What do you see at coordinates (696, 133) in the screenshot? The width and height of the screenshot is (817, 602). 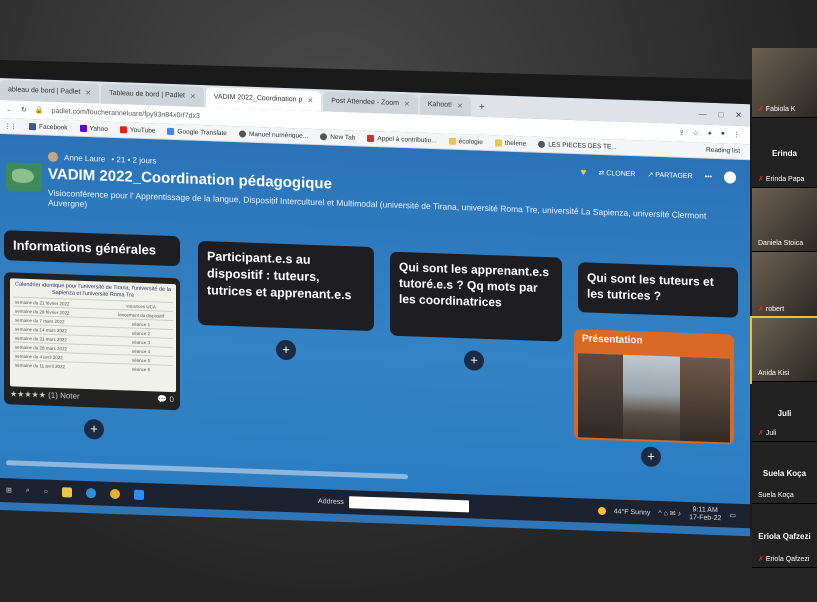 I see `star-icon: ☆` at bounding box center [696, 133].